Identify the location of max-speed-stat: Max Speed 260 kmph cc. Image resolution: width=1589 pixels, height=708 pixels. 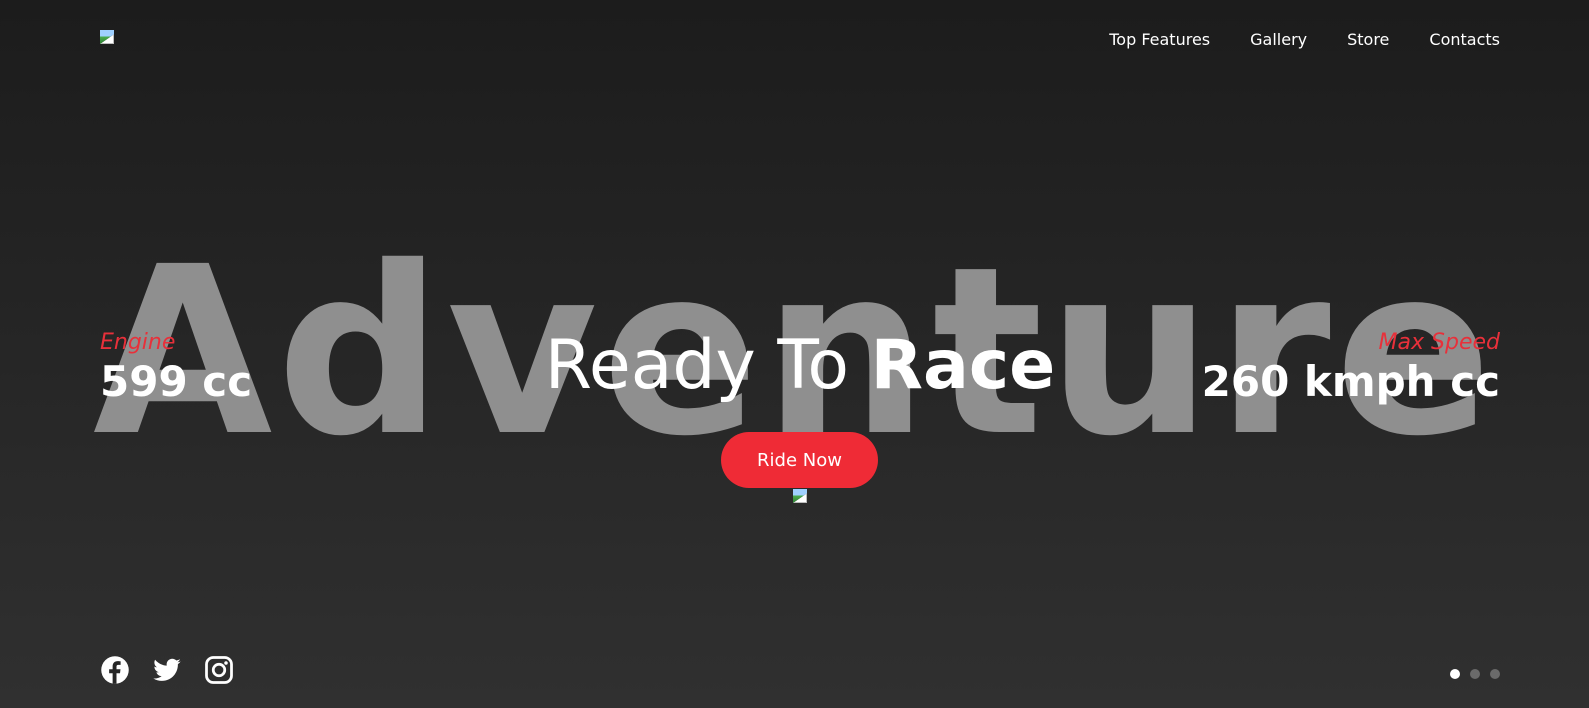
(1351, 369).